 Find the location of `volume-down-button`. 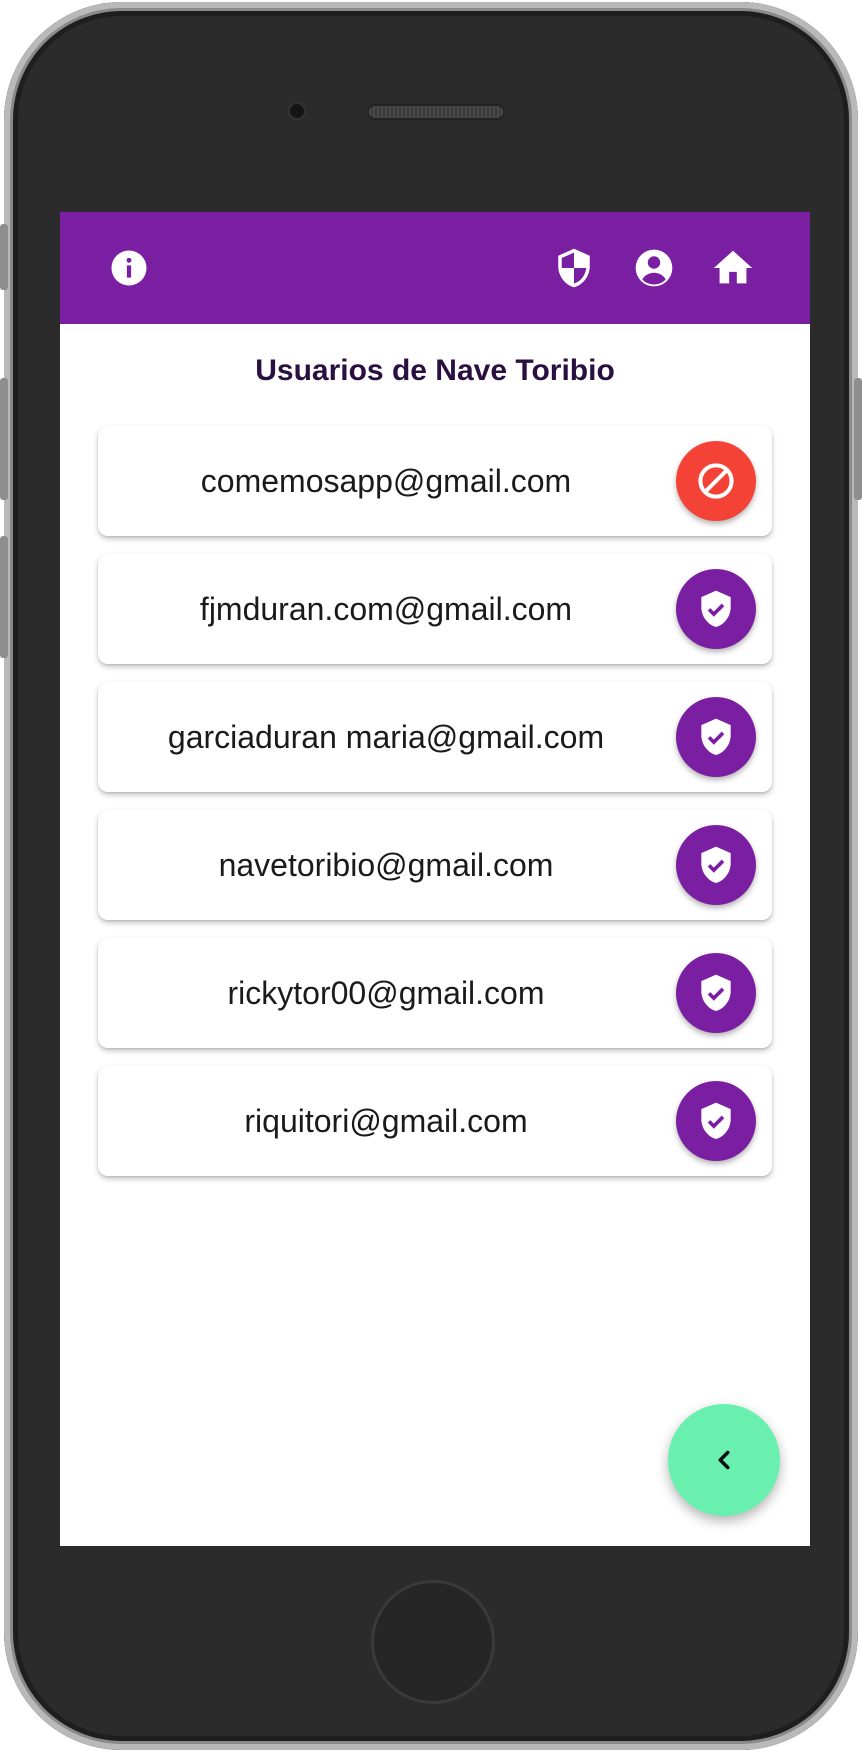

volume-down-button is located at coordinates (4, 597).